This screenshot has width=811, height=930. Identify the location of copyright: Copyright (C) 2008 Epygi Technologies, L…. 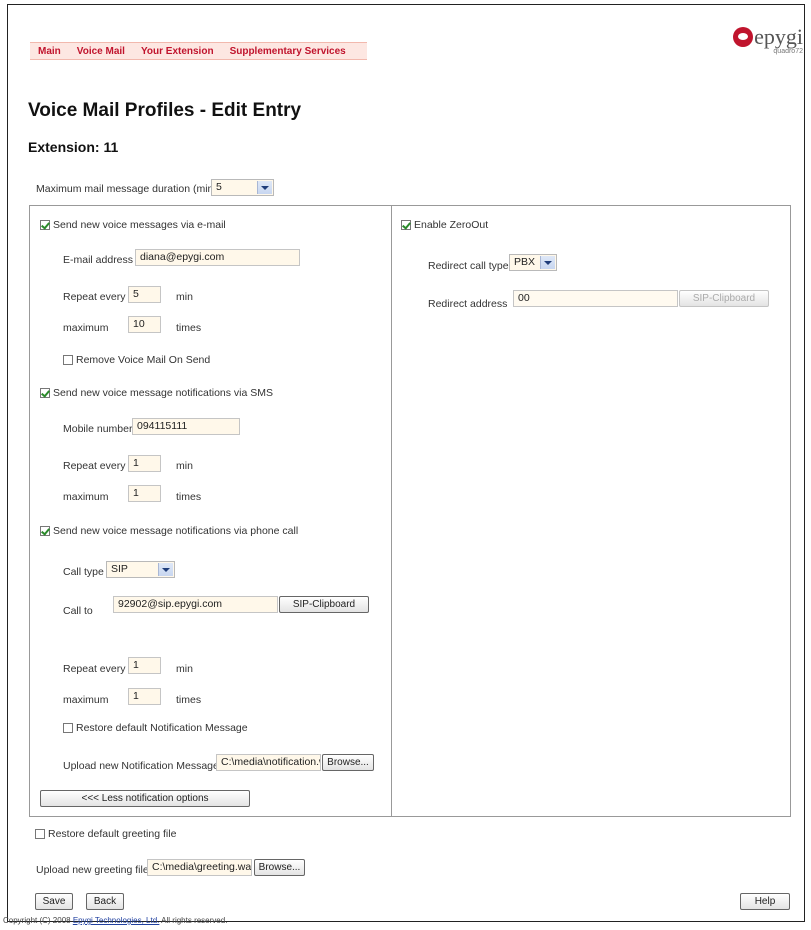
(115, 920).